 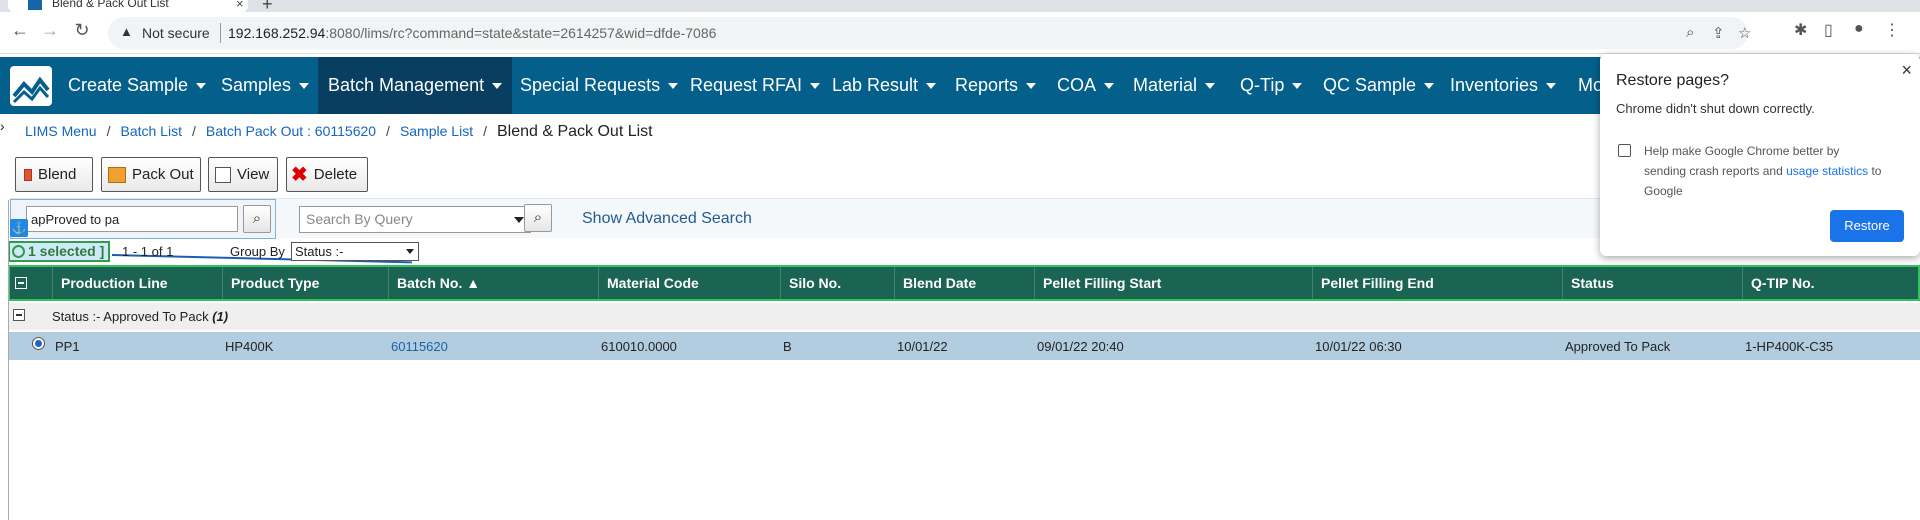 What do you see at coordinates (419, 346) in the screenshot?
I see `cell-batch-no-link: 60115620` at bounding box center [419, 346].